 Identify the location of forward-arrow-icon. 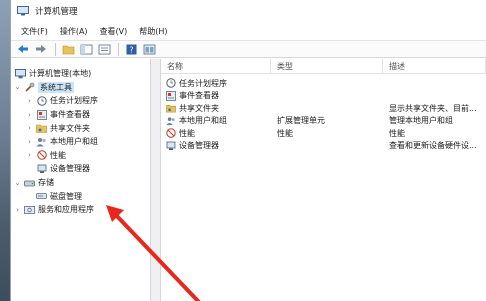
(41, 49).